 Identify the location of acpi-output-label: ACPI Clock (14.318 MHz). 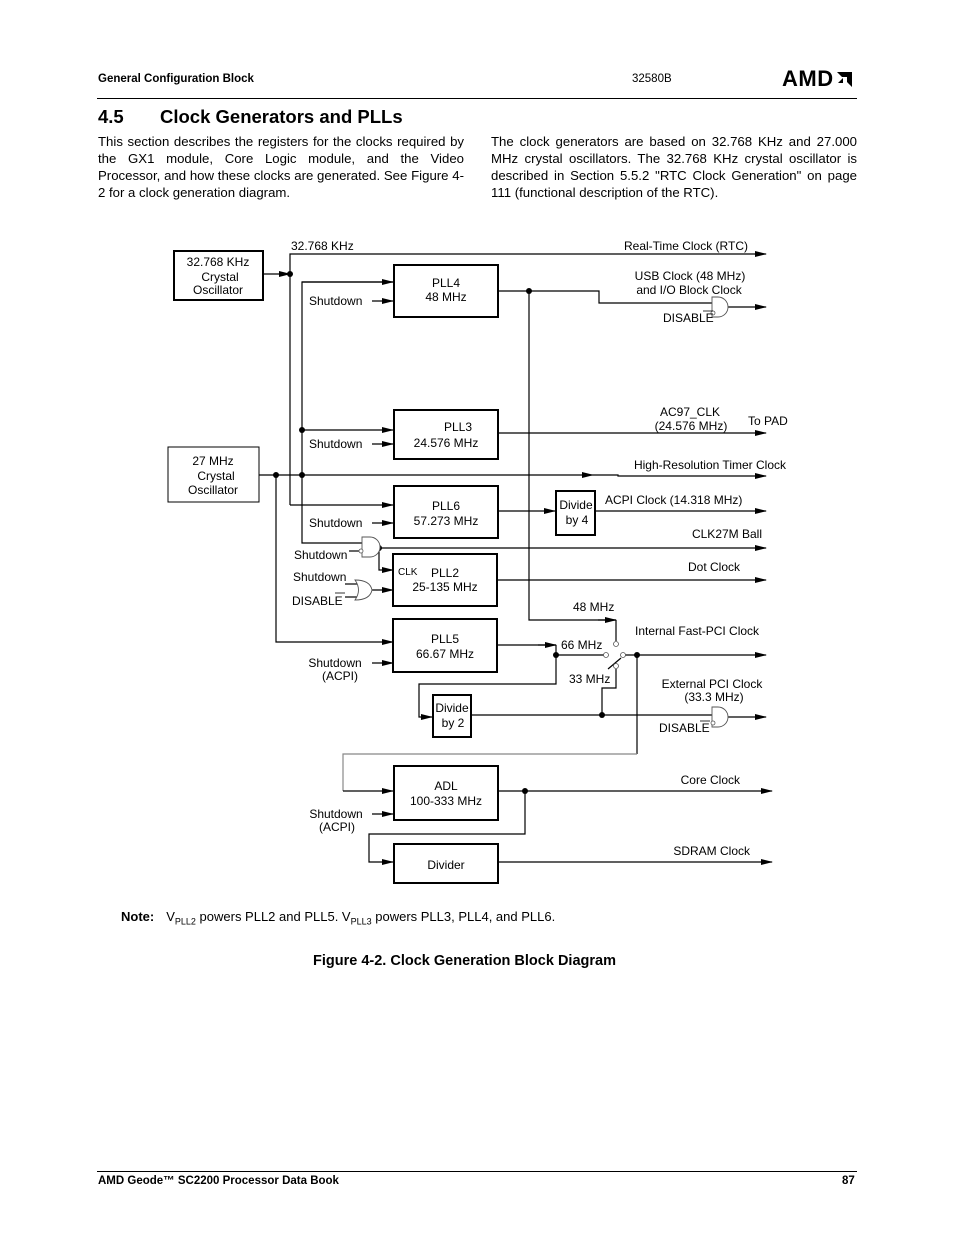
(673, 500).